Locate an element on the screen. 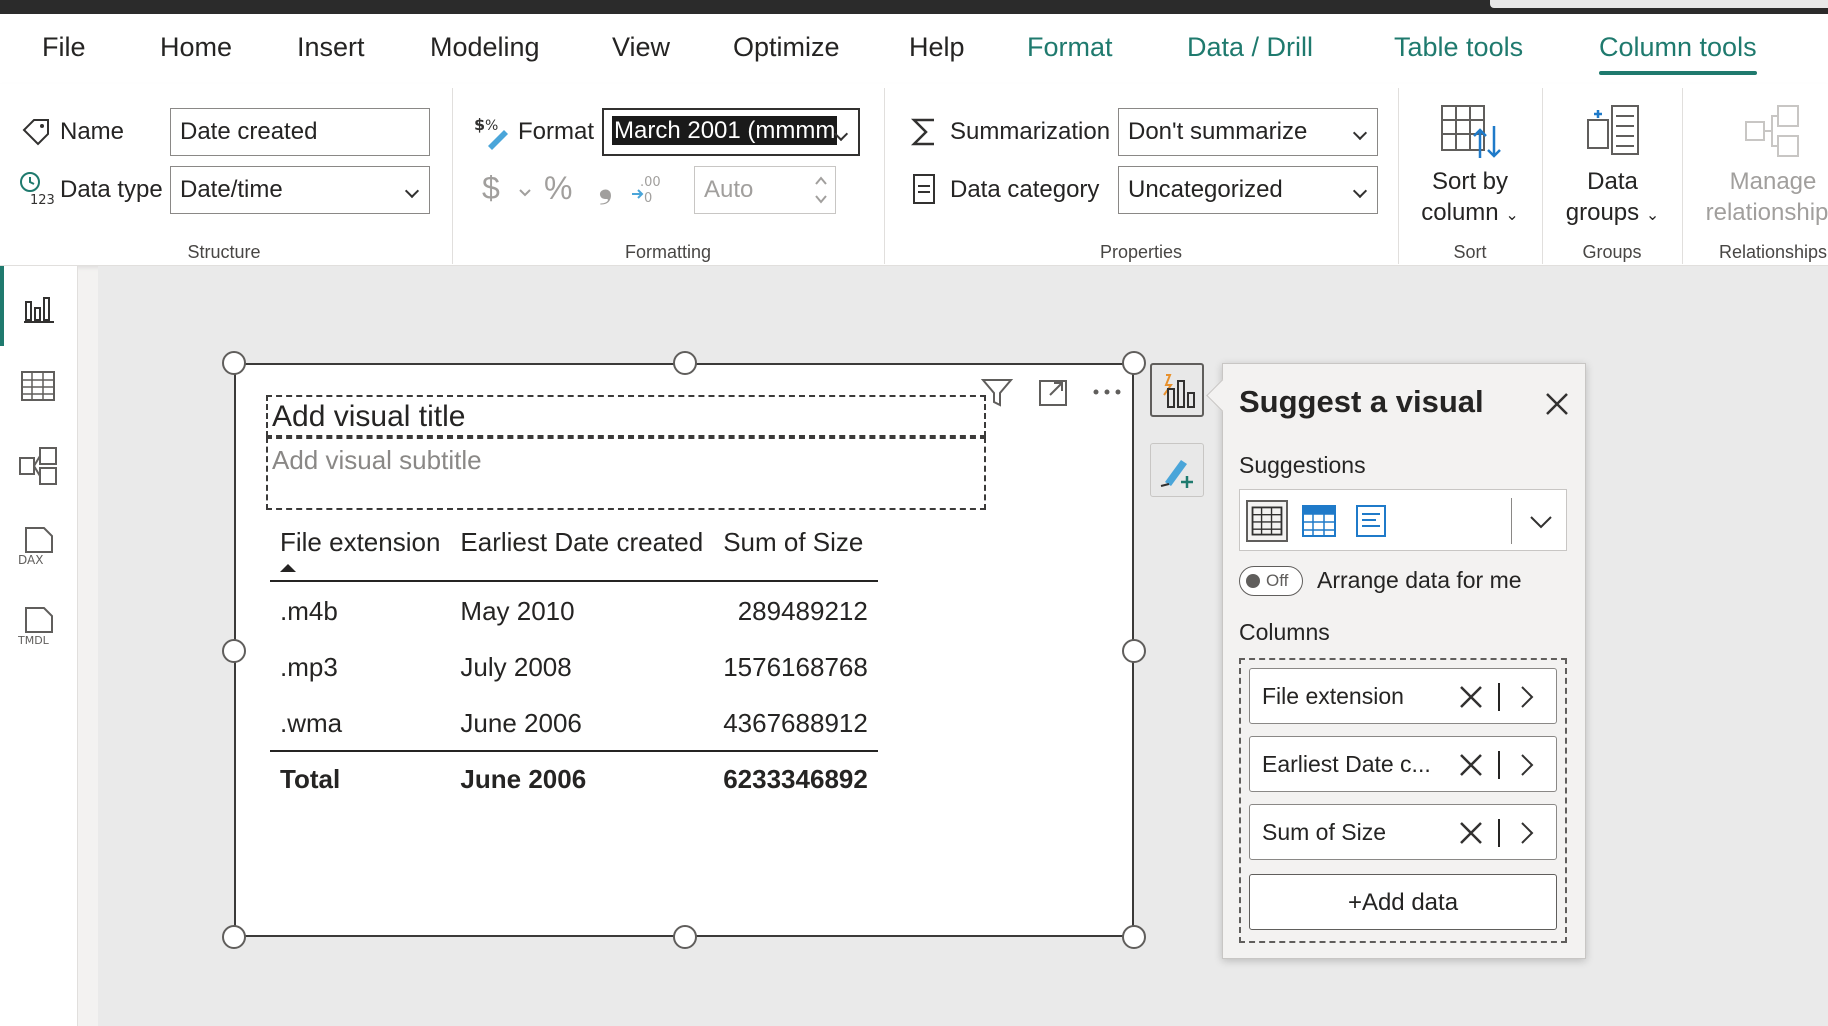 Image resolution: width=1828 pixels, height=1026 pixels. visual-subtitle-placeholder: Add visual subtitle is located at coordinates (626, 473).